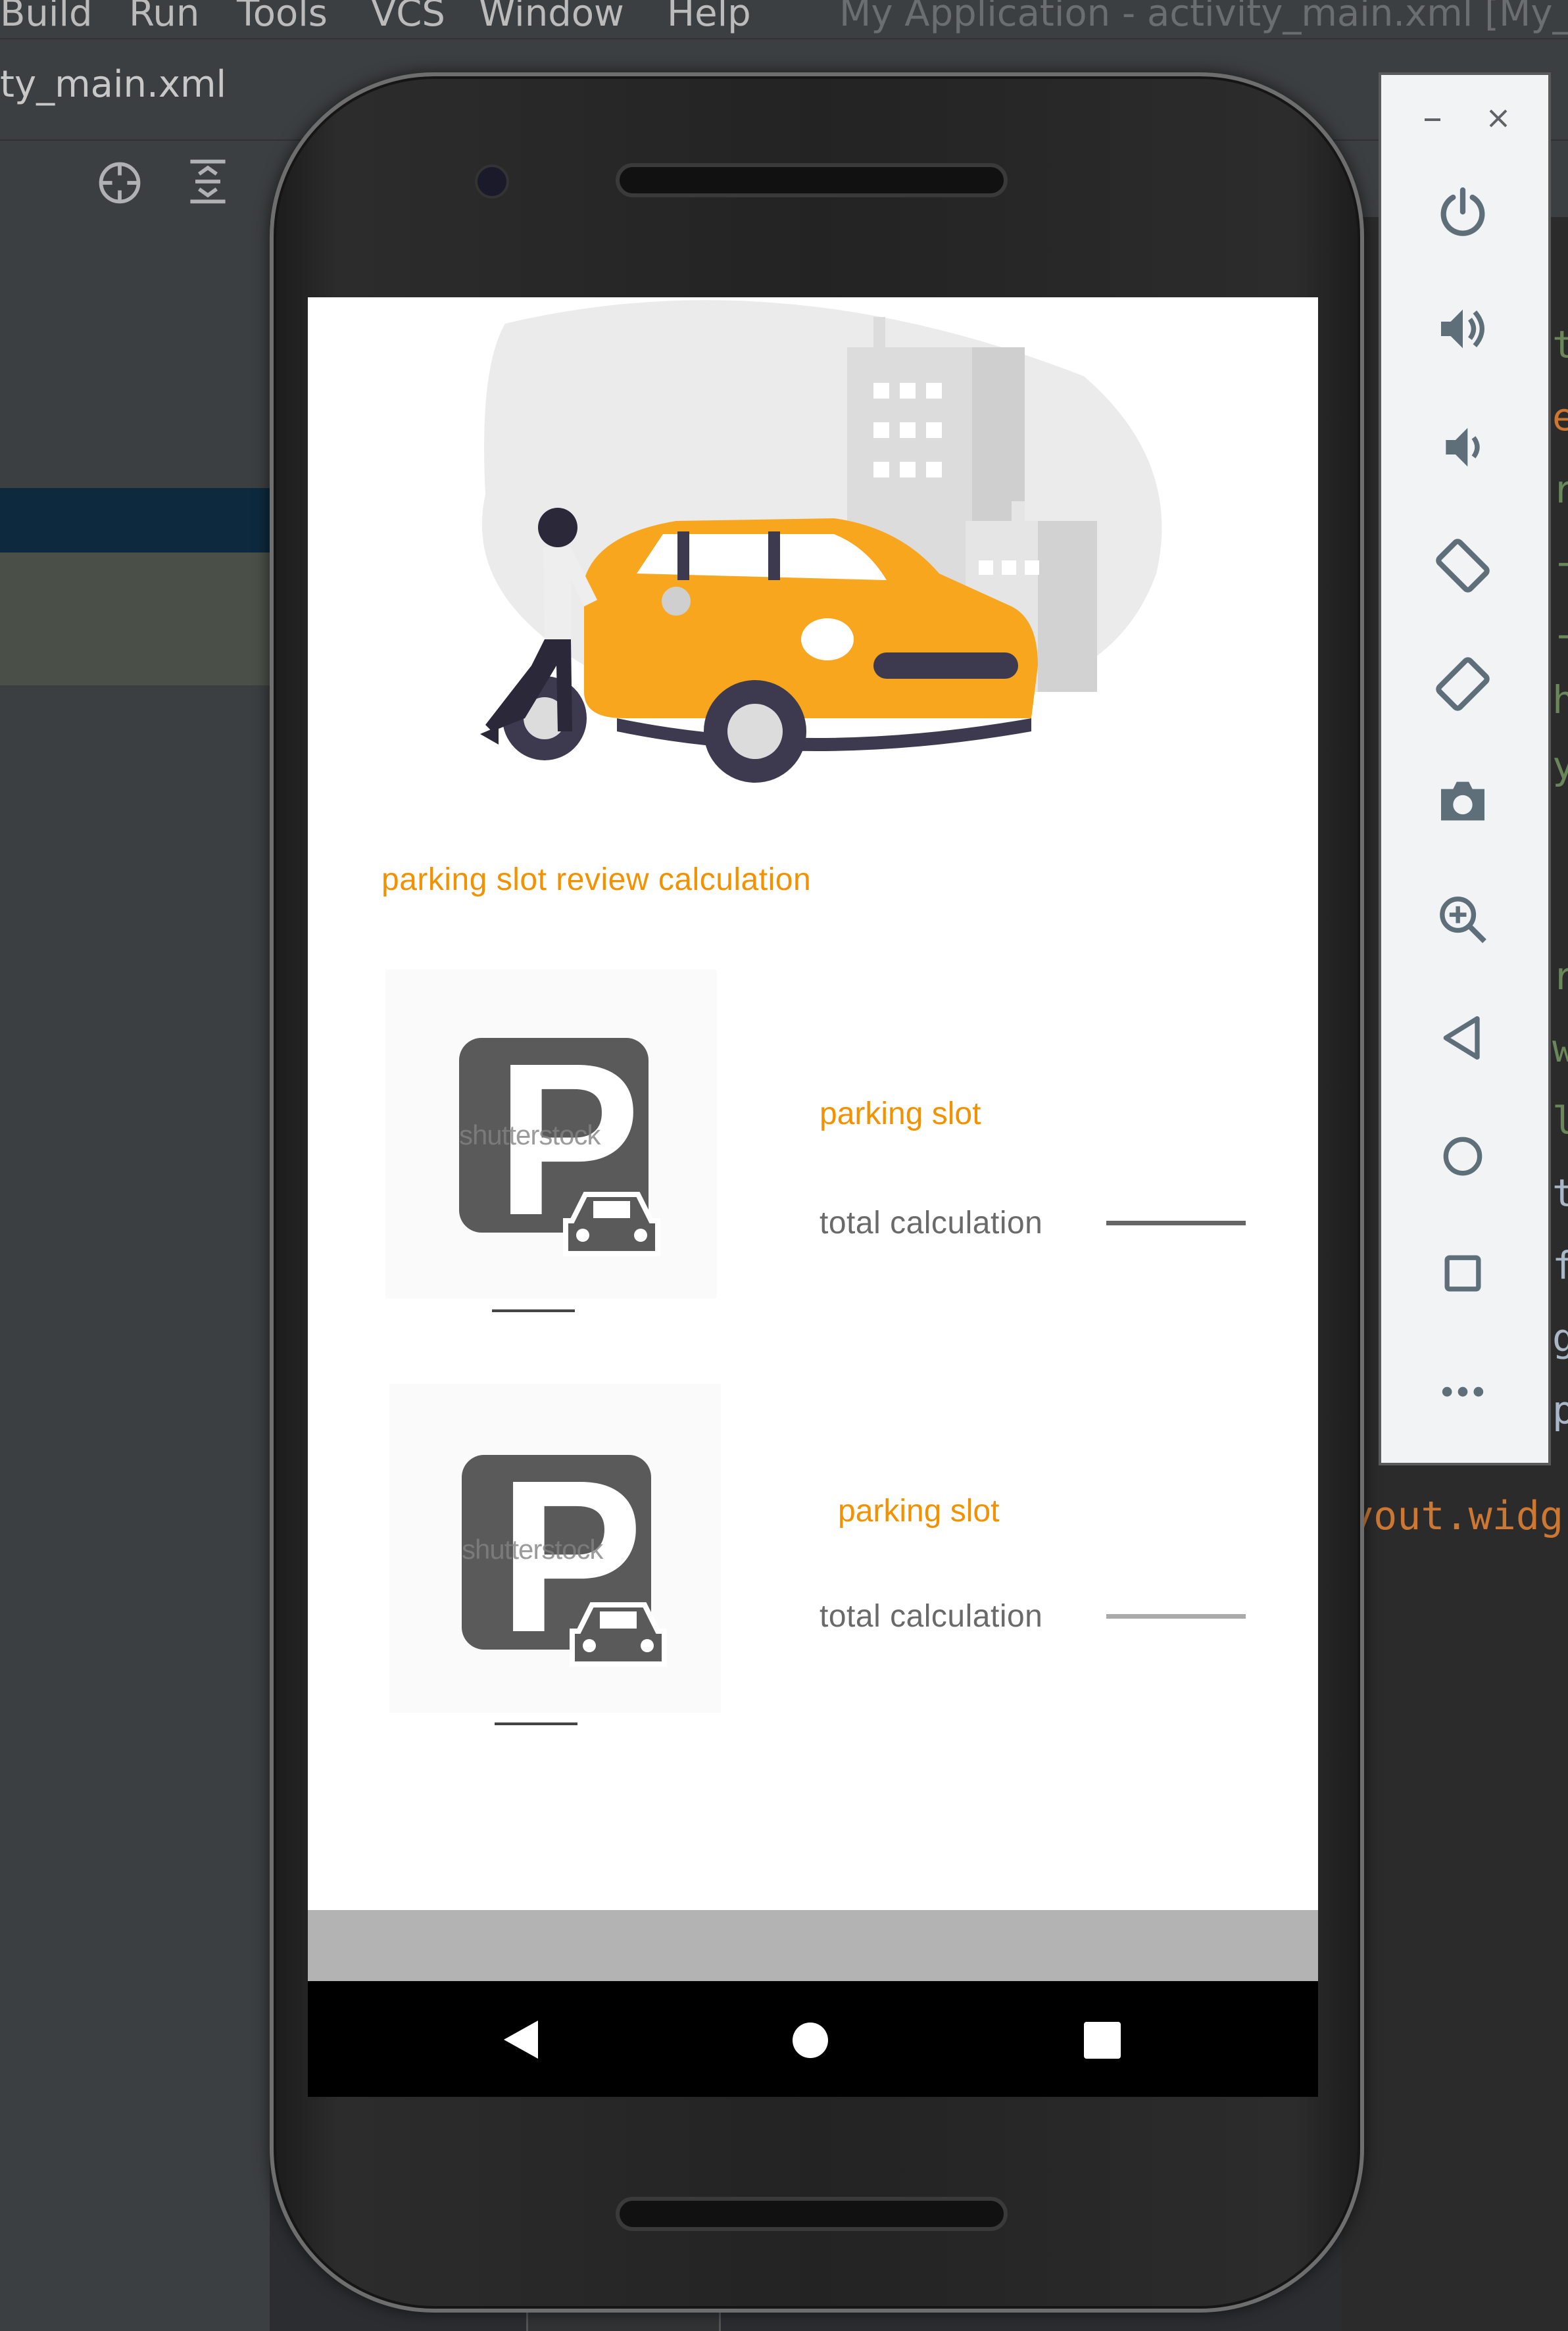 The image size is (1568, 2331). Describe the element at coordinates (1463, 1038) in the screenshot. I see `back-icon` at that location.